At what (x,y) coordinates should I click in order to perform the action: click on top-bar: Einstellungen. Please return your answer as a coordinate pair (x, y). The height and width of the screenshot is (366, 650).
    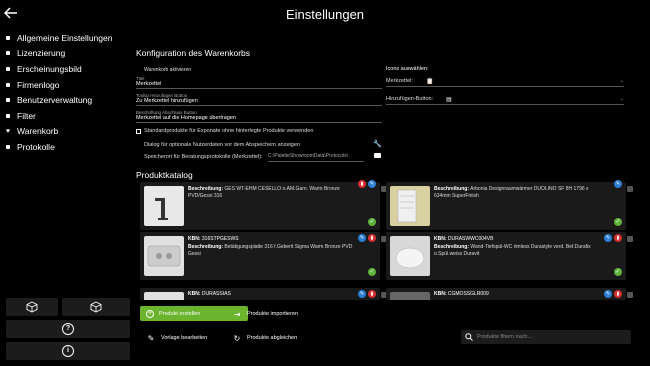
    Looking at the image, I should click on (325, 16).